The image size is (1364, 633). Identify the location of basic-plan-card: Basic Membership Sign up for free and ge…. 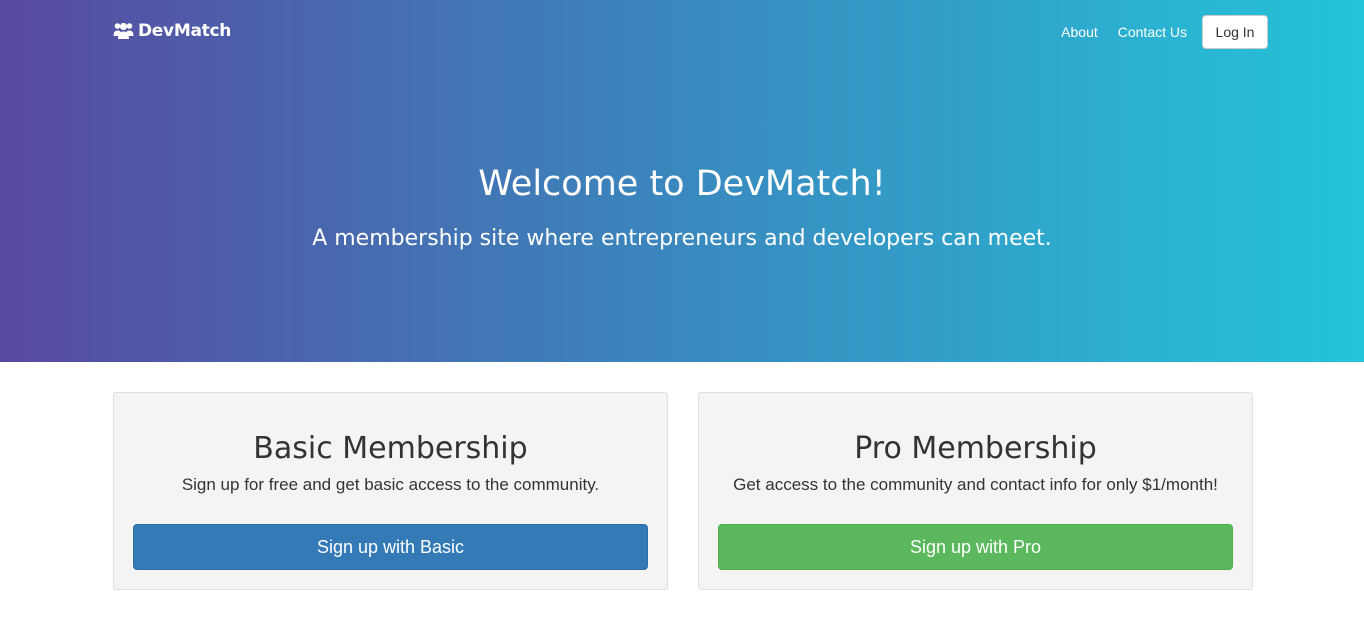
(390, 491).